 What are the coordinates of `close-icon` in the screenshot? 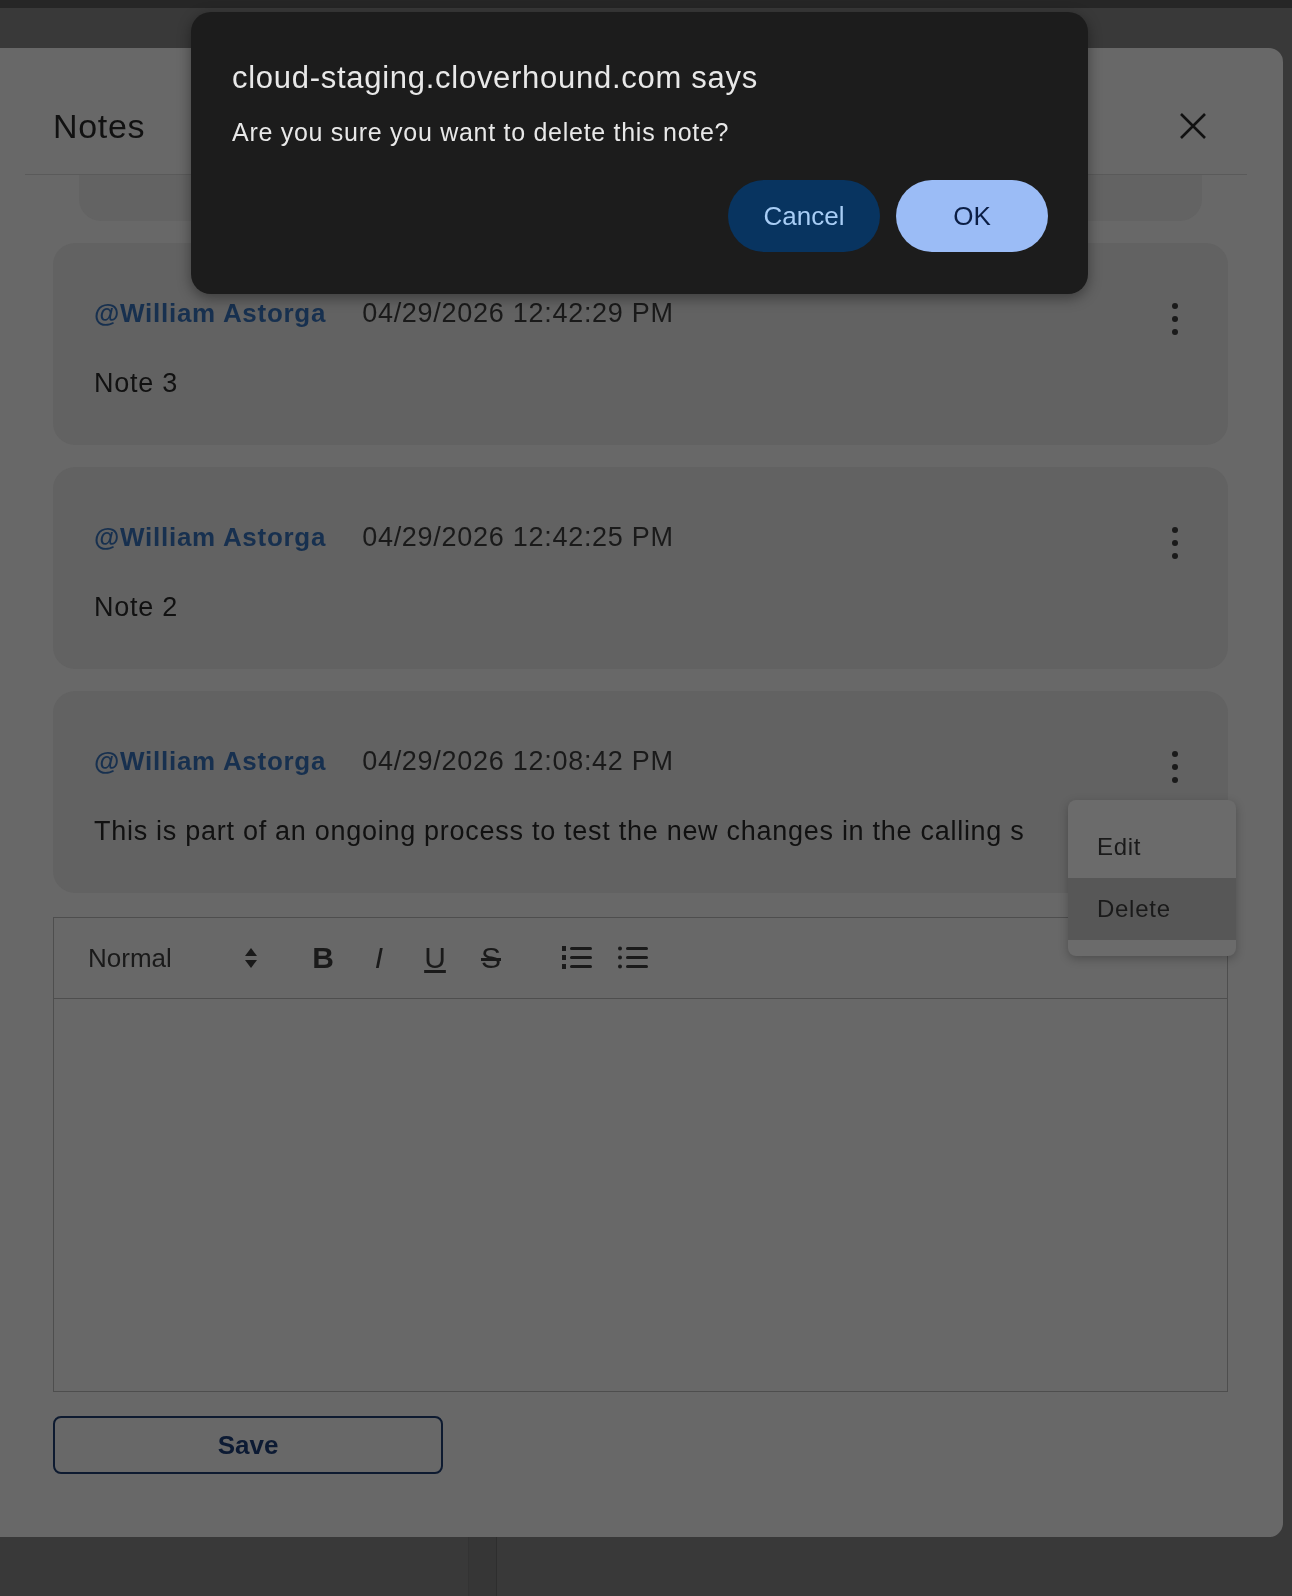 It's located at (1193, 126).